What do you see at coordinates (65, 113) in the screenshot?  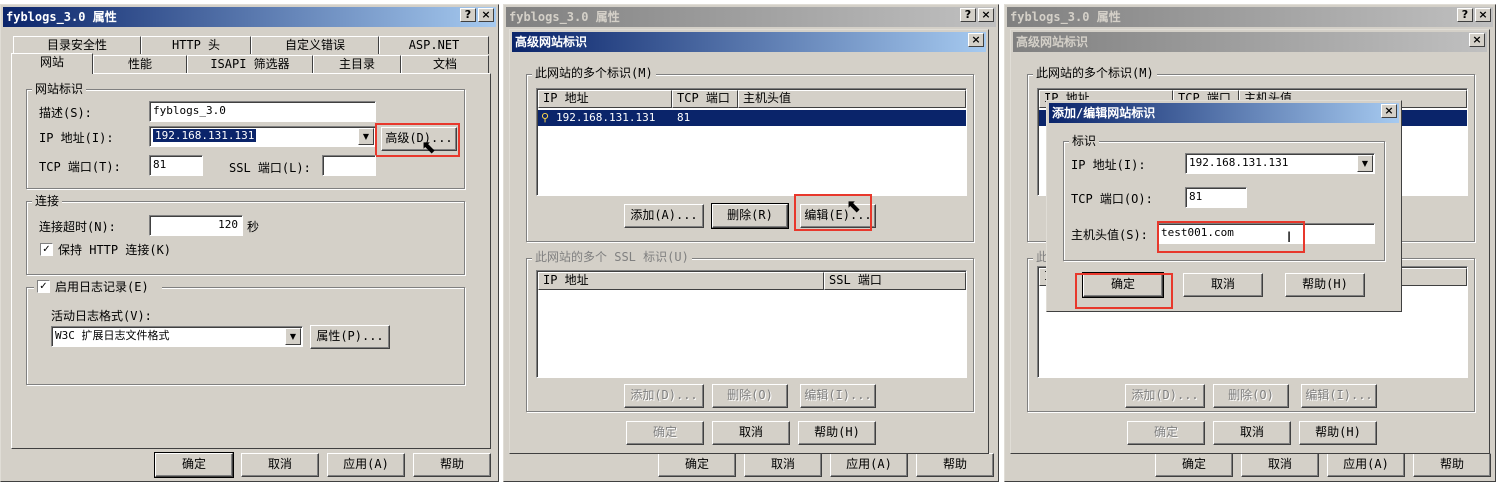 I see `description-label: 描述(S):` at bounding box center [65, 113].